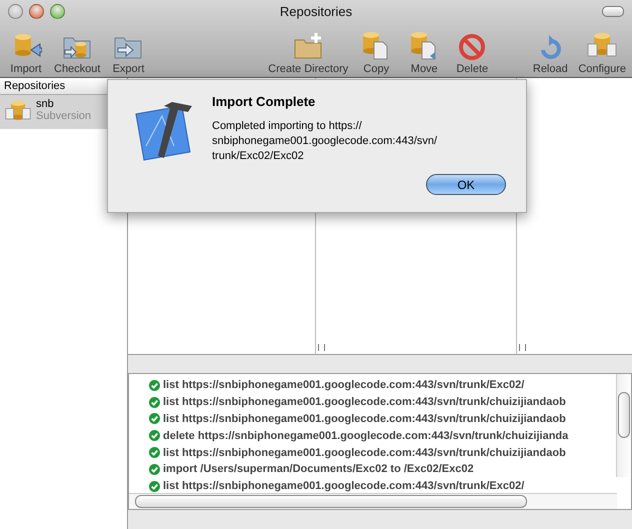 This screenshot has height=529, width=632. I want to click on toolbar-button: Create Directory, so click(308, 53).